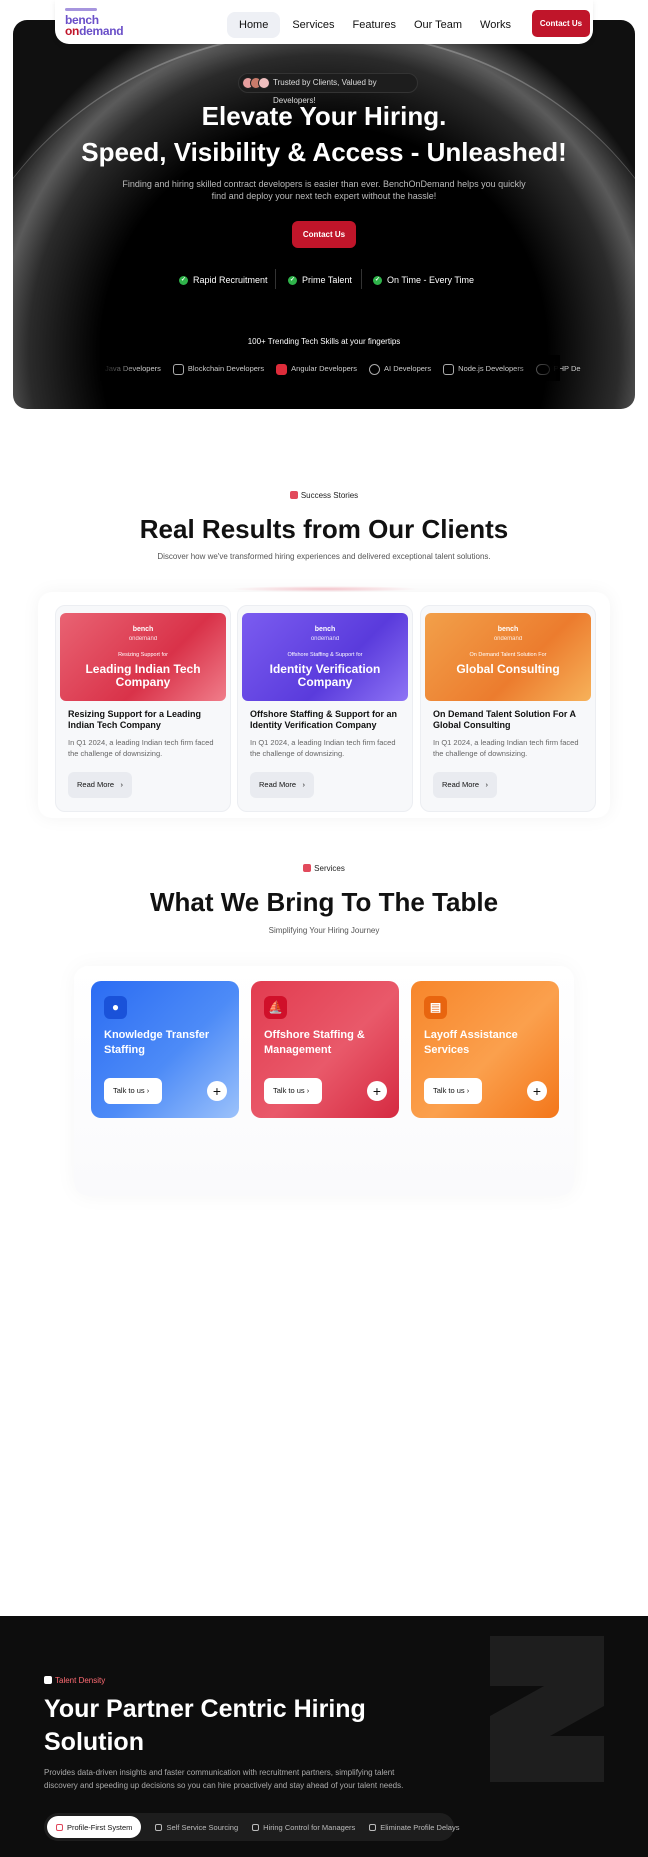 The image size is (648, 1857). I want to click on stories-title: Real Results from Our Clients, so click(324, 529).